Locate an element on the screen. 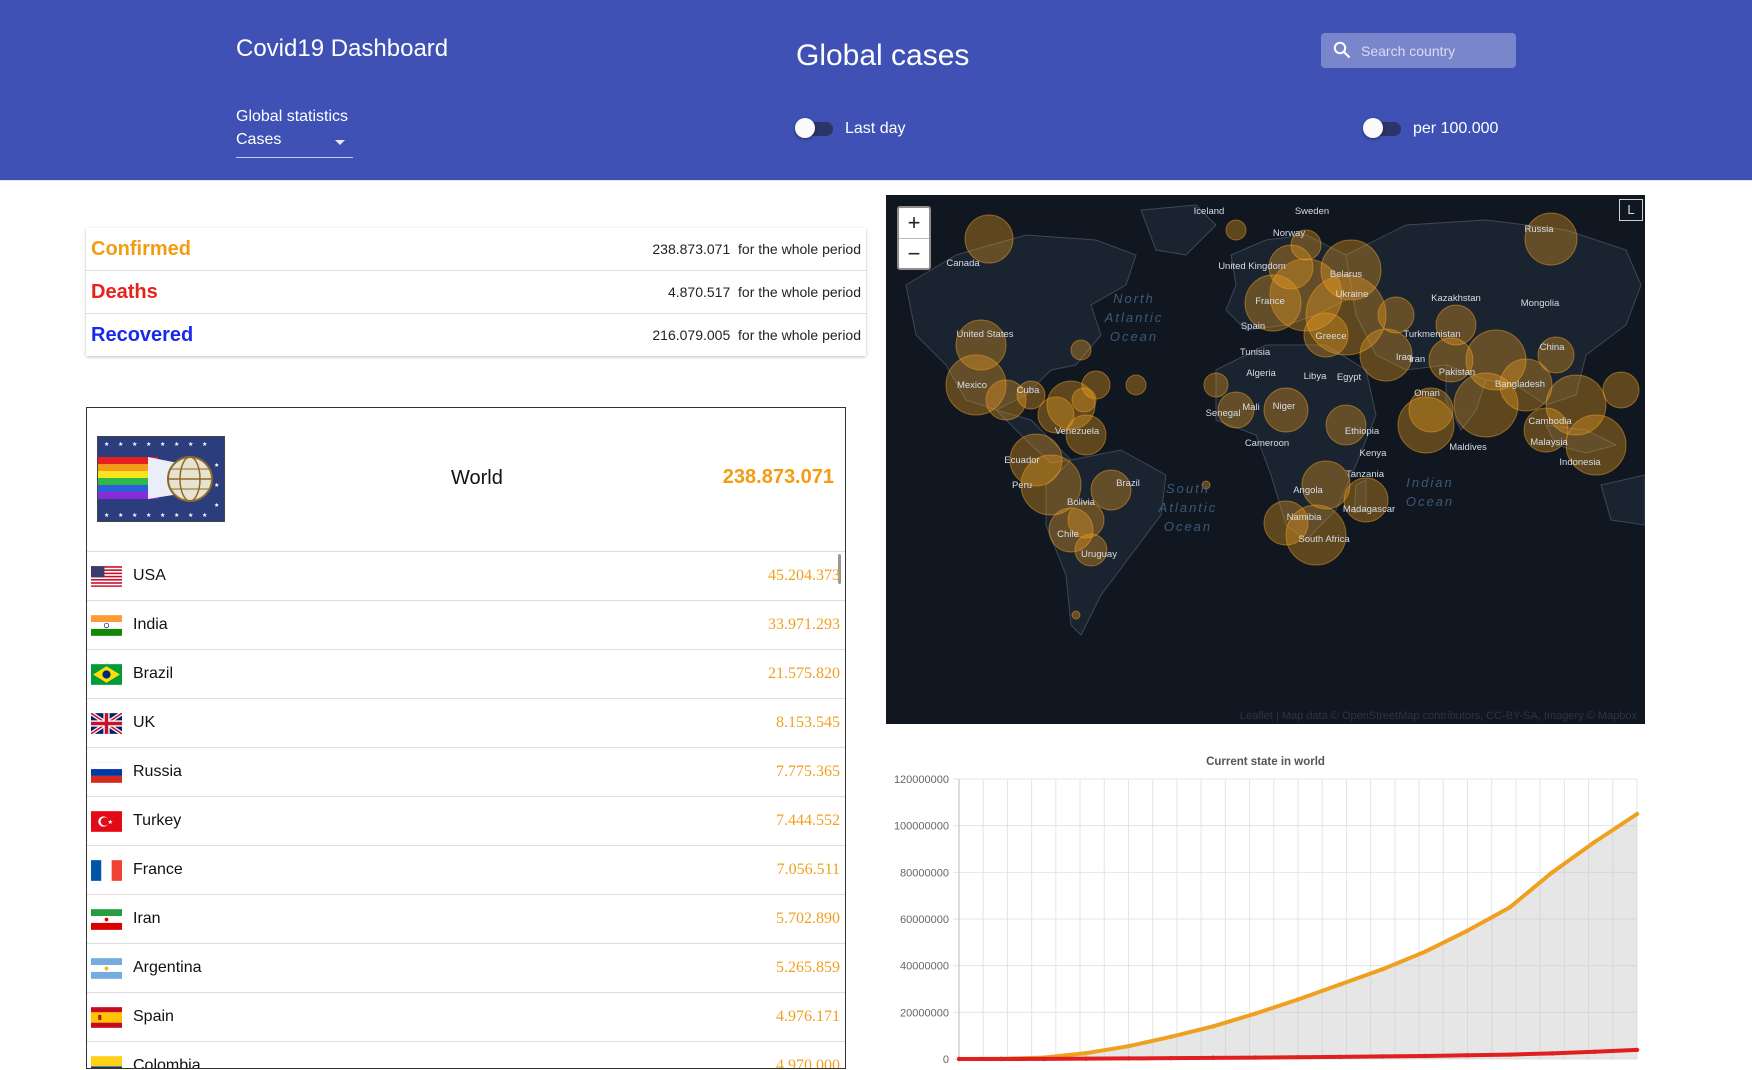  world-value: 238.873.071 is located at coordinates (778, 477).